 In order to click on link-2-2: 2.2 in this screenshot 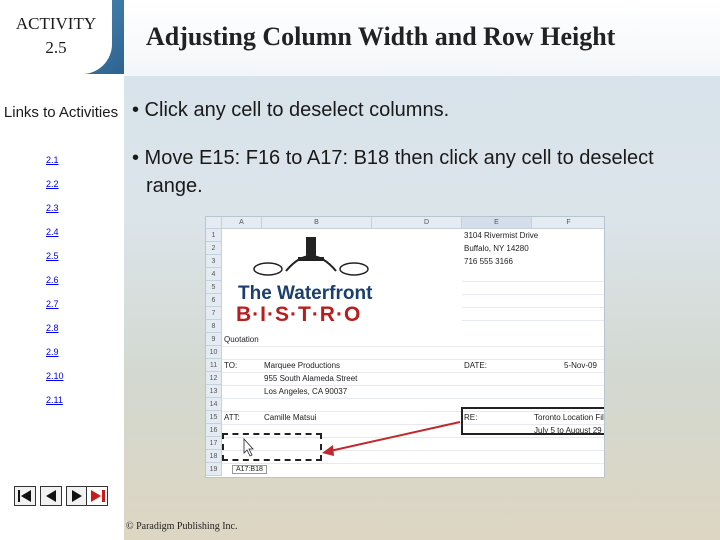, I will do `click(52, 184)`.